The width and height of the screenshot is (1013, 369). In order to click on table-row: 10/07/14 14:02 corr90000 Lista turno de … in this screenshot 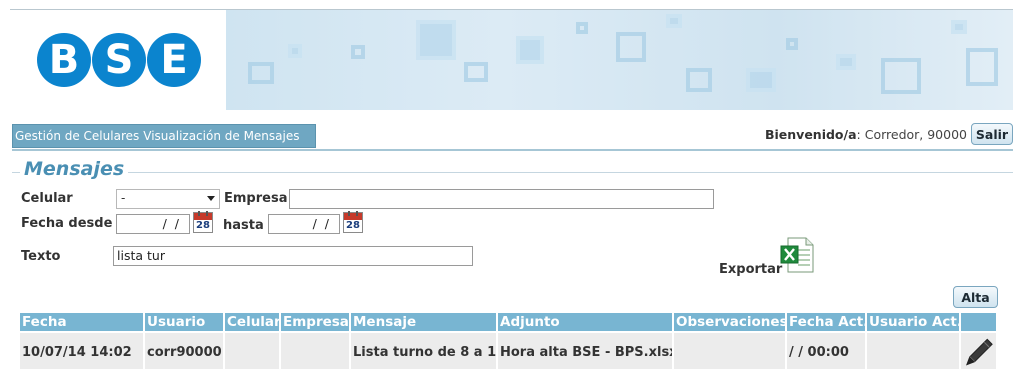, I will do `click(509, 351)`.